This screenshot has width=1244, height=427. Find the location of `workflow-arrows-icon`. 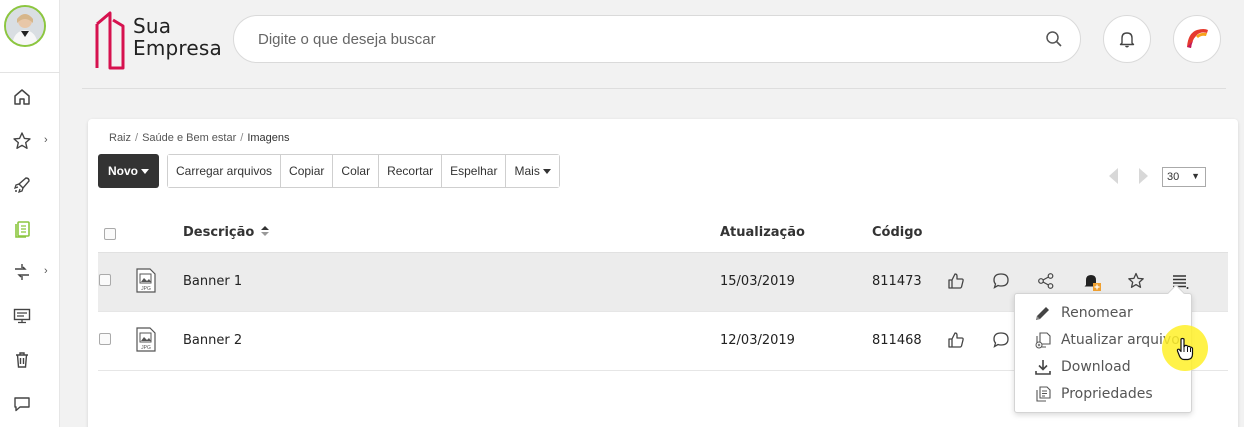

workflow-arrows-icon is located at coordinates (22, 272).